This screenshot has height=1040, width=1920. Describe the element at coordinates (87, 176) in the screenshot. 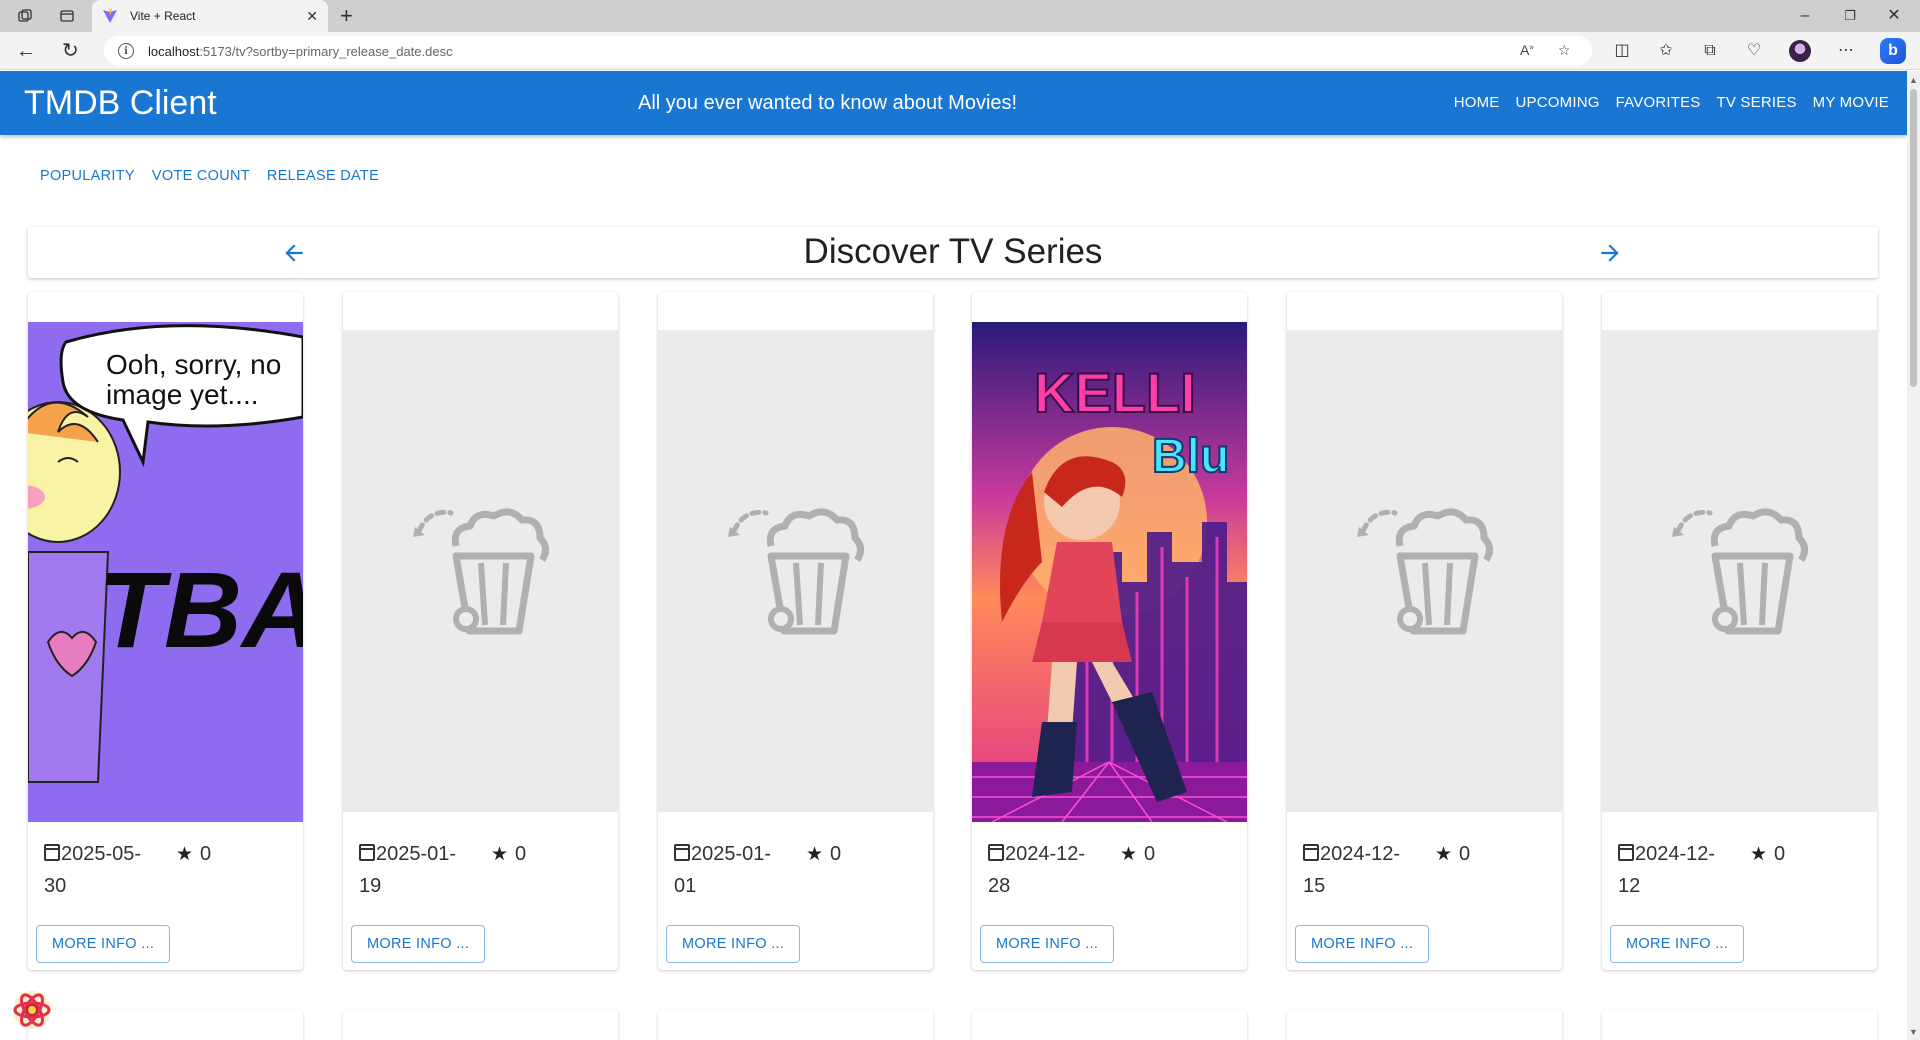

I see `sort-popularity: POPULARITY` at that location.